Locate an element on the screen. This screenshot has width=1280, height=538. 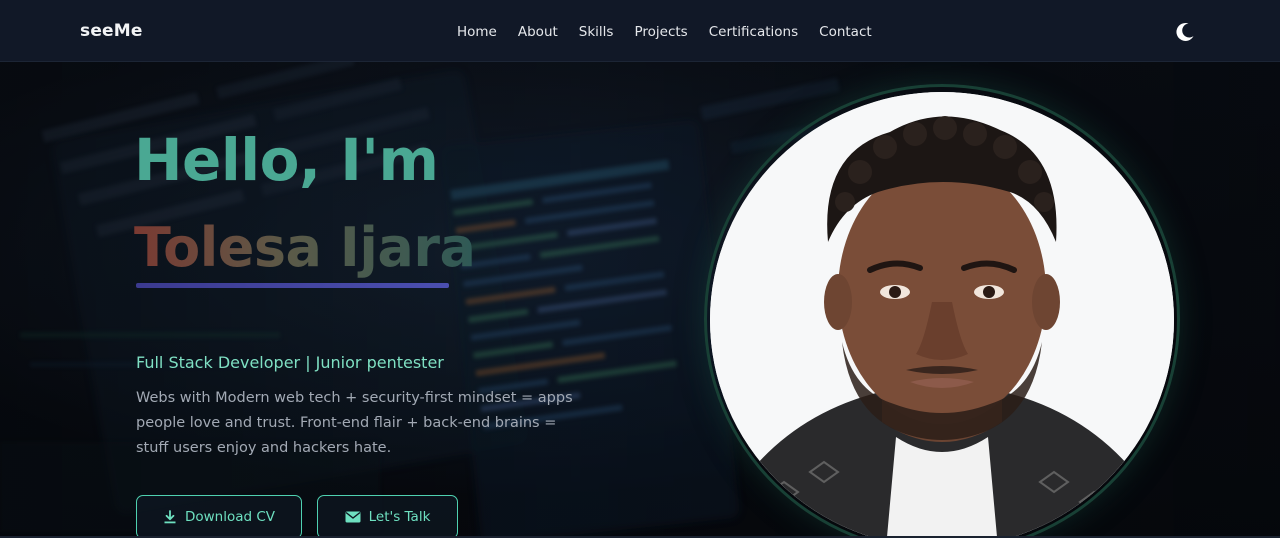
download-cv-label: Download CV is located at coordinates (230, 517).